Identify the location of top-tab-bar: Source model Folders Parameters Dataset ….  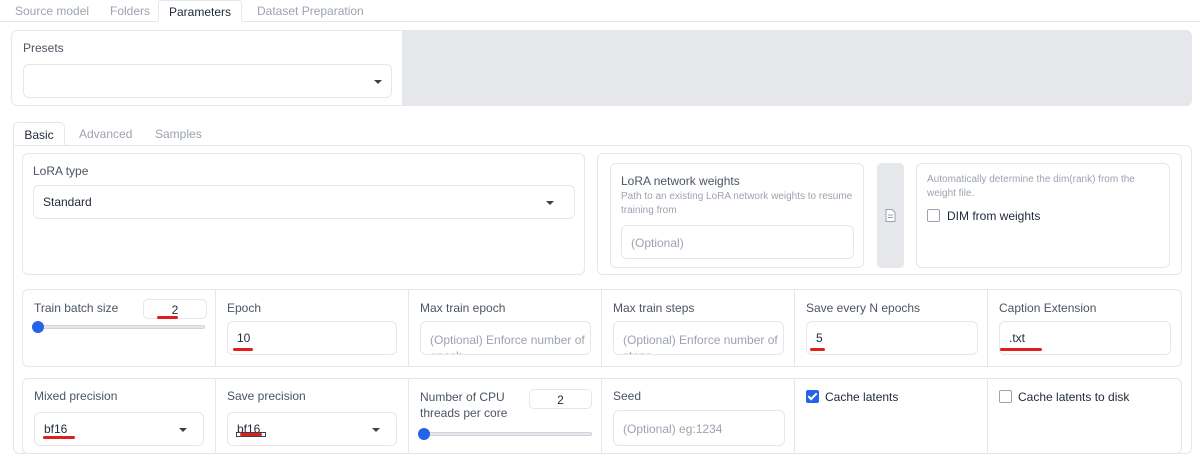
(600, 11).